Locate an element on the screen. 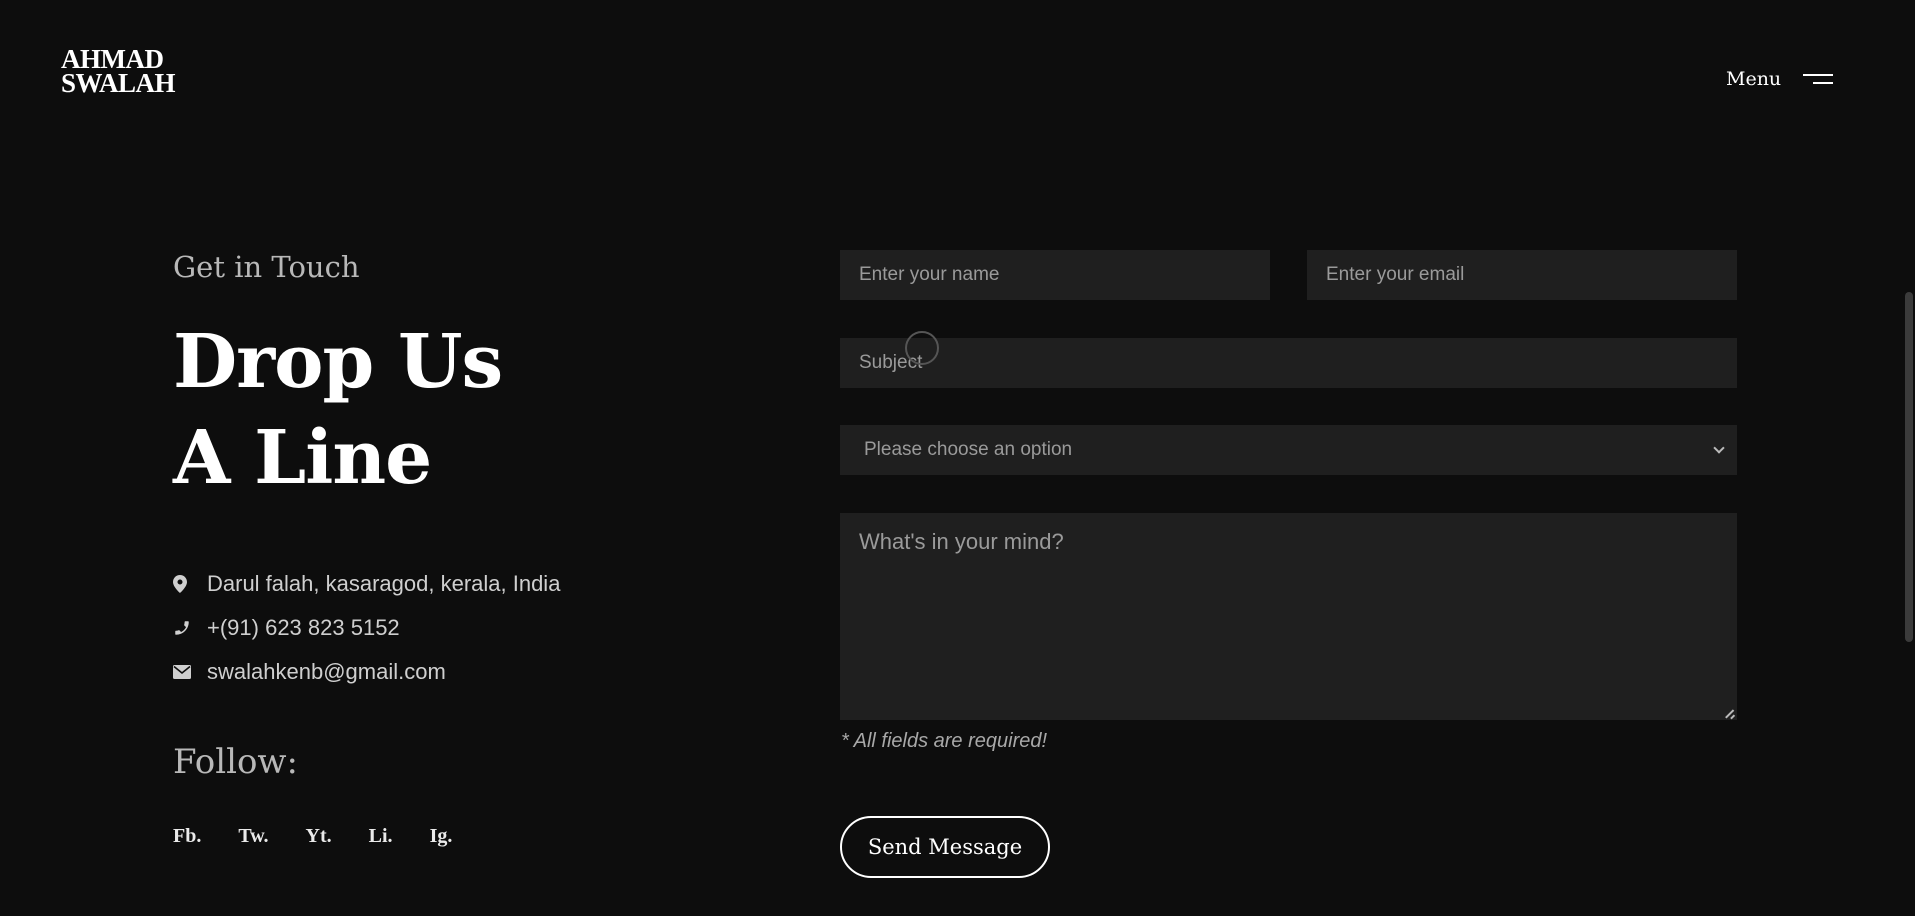  select-value: Please choose an option is located at coordinates (968, 449).